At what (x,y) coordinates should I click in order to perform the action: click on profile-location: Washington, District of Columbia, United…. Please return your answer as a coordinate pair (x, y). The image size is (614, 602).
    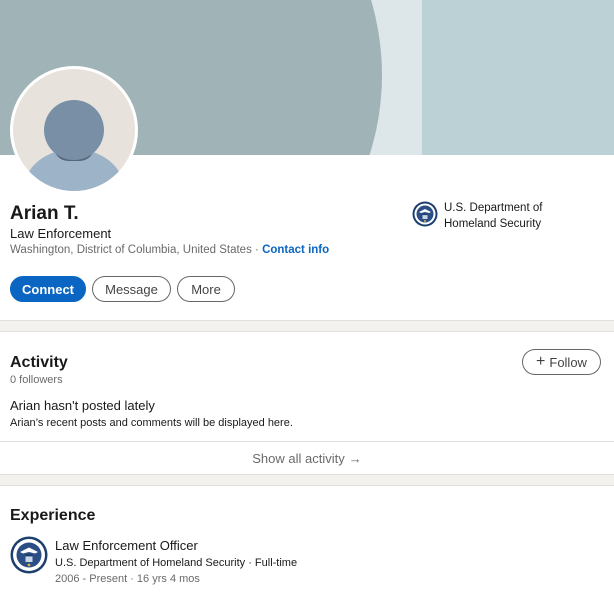
    Looking at the image, I should click on (131, 250).